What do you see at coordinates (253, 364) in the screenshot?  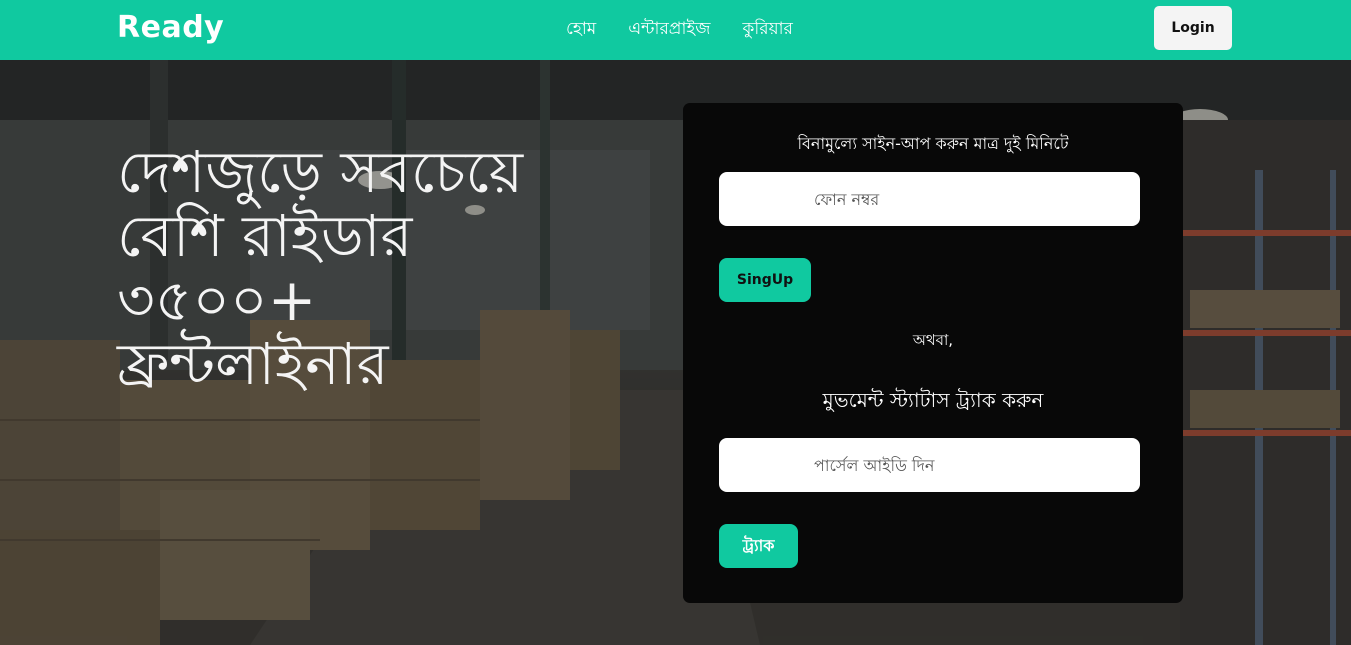 I see `hero-headline-line-4: ফ্রন্টলাইনার` at bounding box center [253, 364].